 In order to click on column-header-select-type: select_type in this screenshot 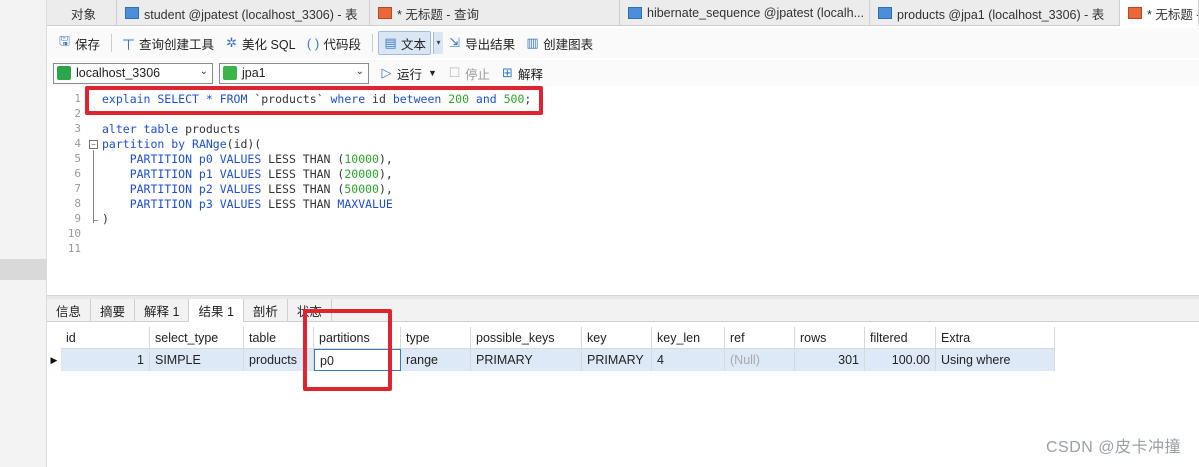, I will do `click(197, 338)`.